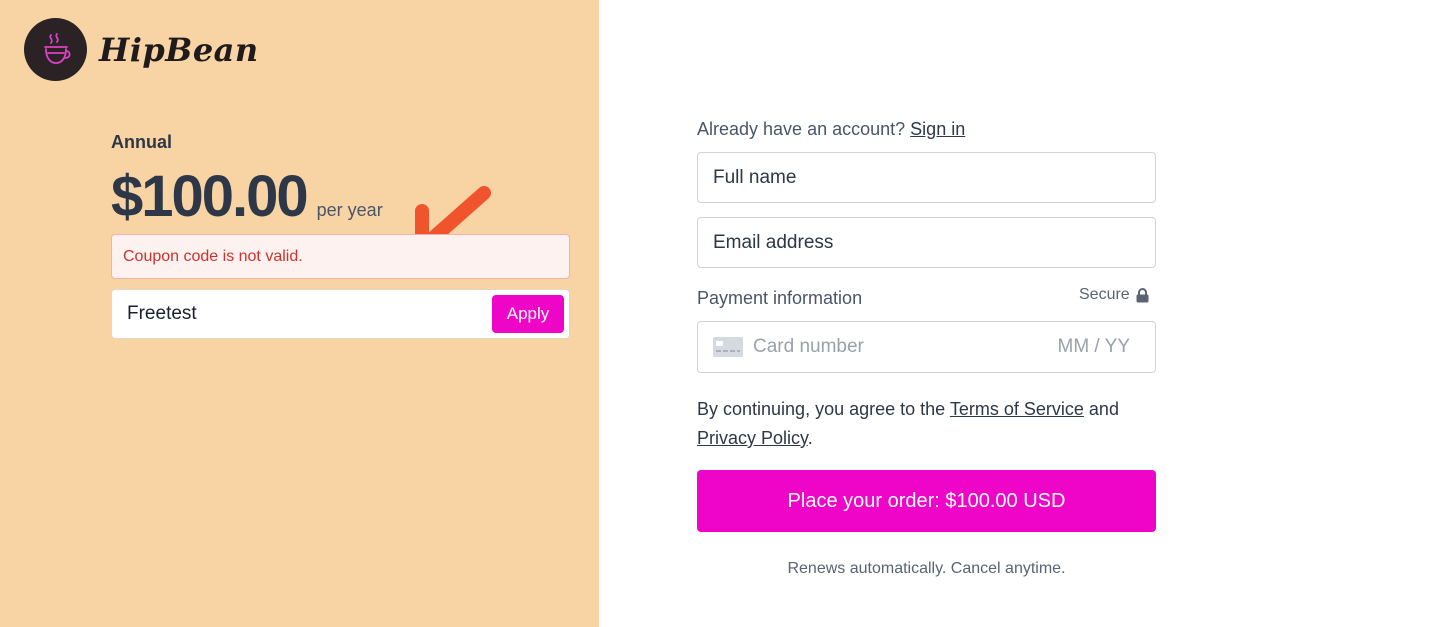 This screenshot has height=627, width=1440. What do you see at coordinates (1104, 294) in the screenshot?
I see `secure-label: Secure` at bounding box center [1104, 294].